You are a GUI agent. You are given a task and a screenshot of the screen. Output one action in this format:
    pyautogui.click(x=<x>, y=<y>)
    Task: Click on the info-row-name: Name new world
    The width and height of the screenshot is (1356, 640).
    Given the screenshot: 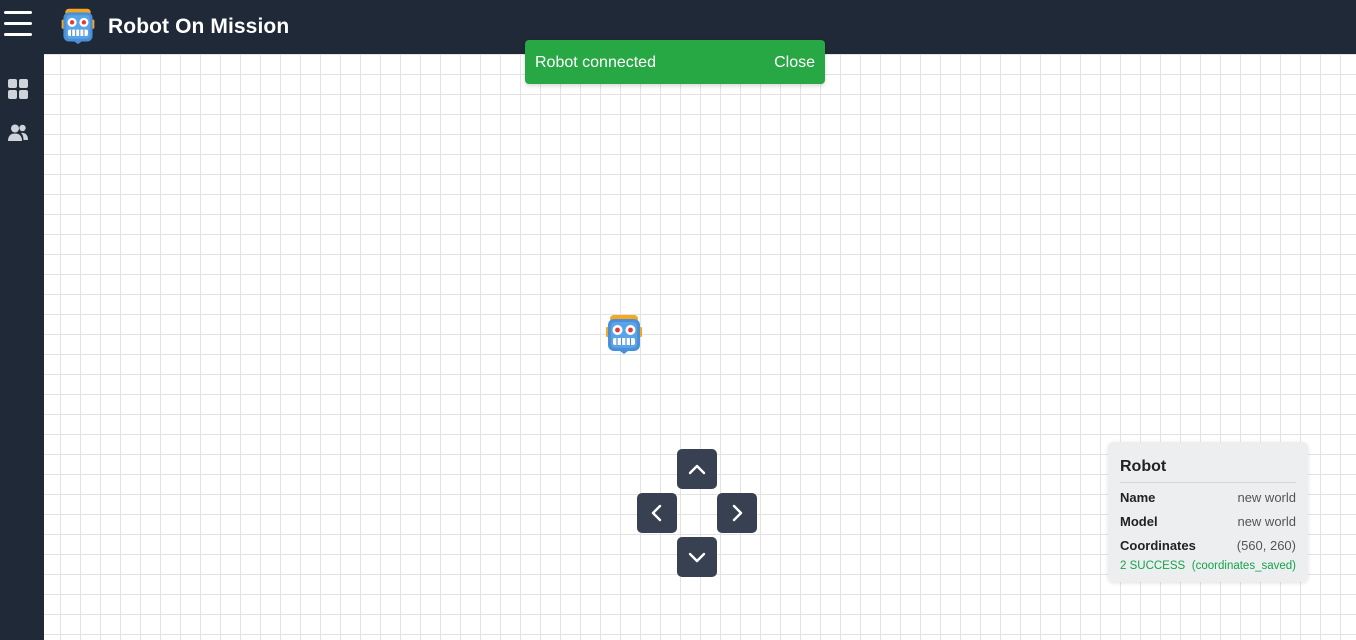 What is the action you would take?
    pyautogui.click(x=1208, y=499)
    